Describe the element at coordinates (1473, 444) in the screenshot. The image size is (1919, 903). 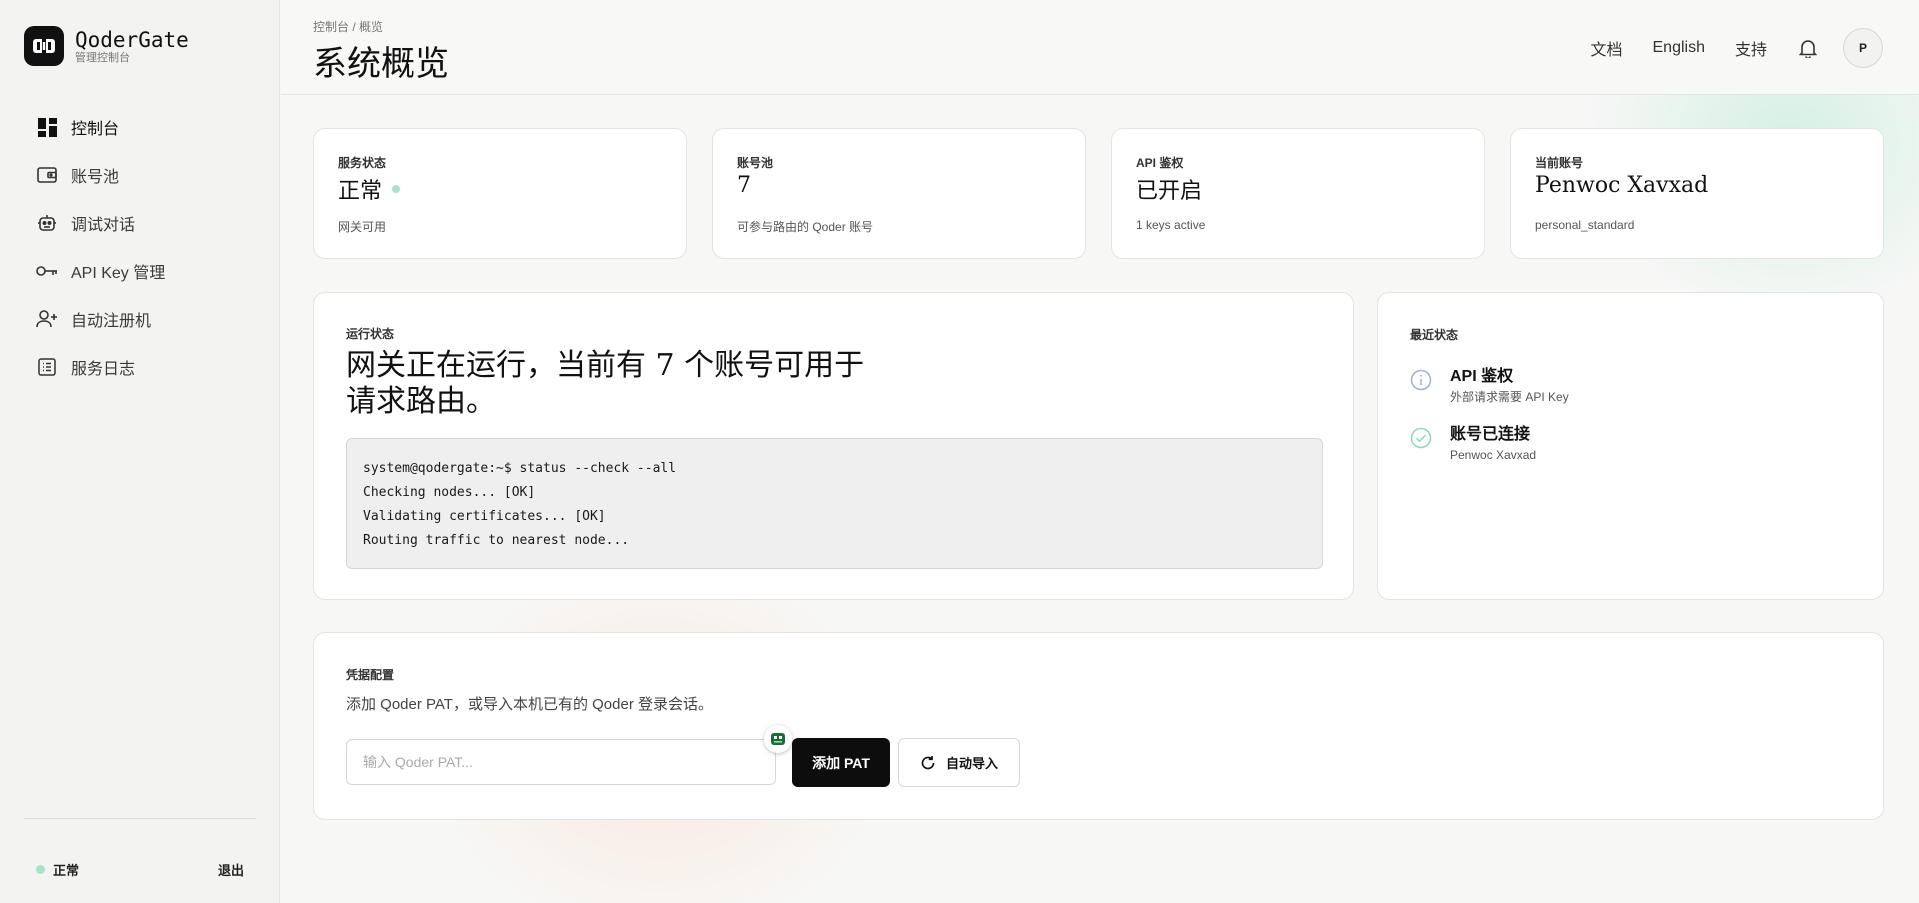
I see `recent-item: 账号已连接 Penwoc Xavxad` at that location.